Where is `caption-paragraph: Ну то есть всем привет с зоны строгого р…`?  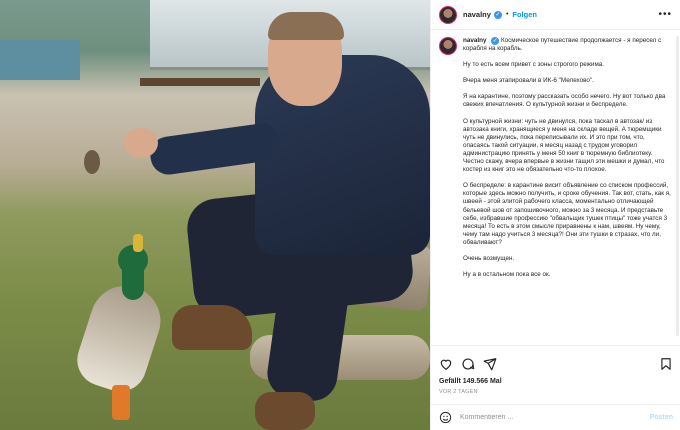
caption-paragraph: Ну то есть всем привет с зоны строгого р… is located at coordinates (534, 65).